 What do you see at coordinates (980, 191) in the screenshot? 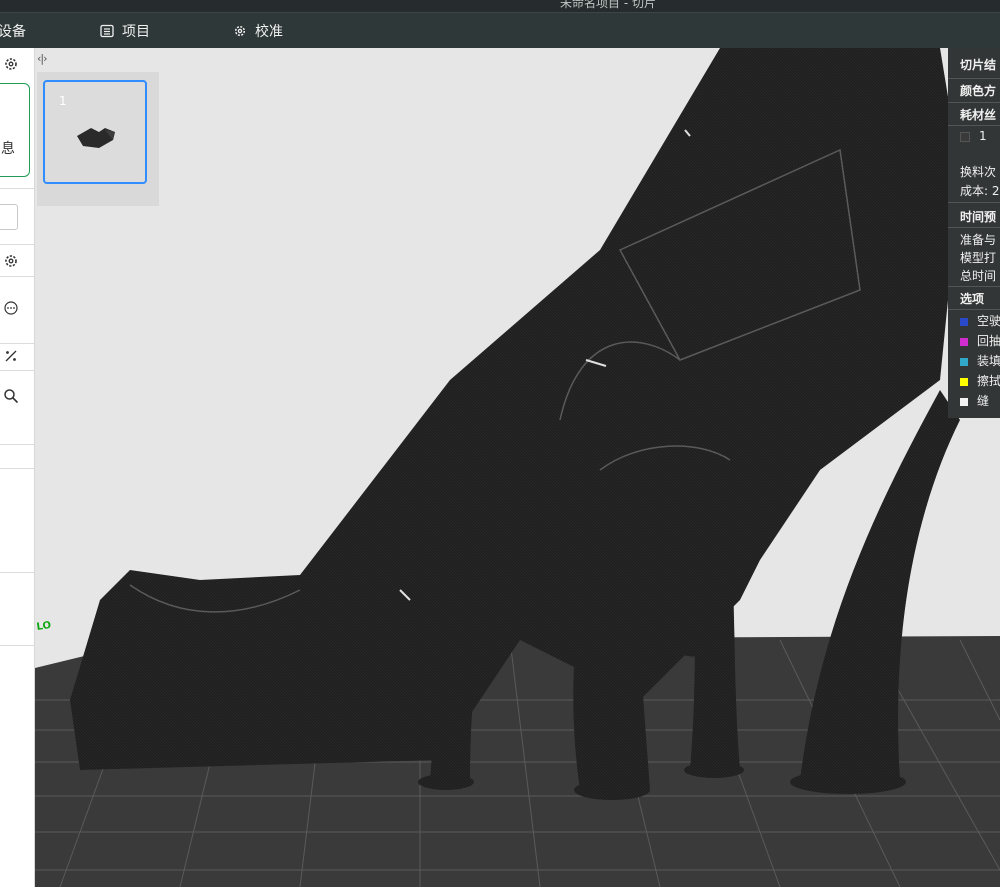
I see `cost: 成本: 2` at bounding box center [980, 191].